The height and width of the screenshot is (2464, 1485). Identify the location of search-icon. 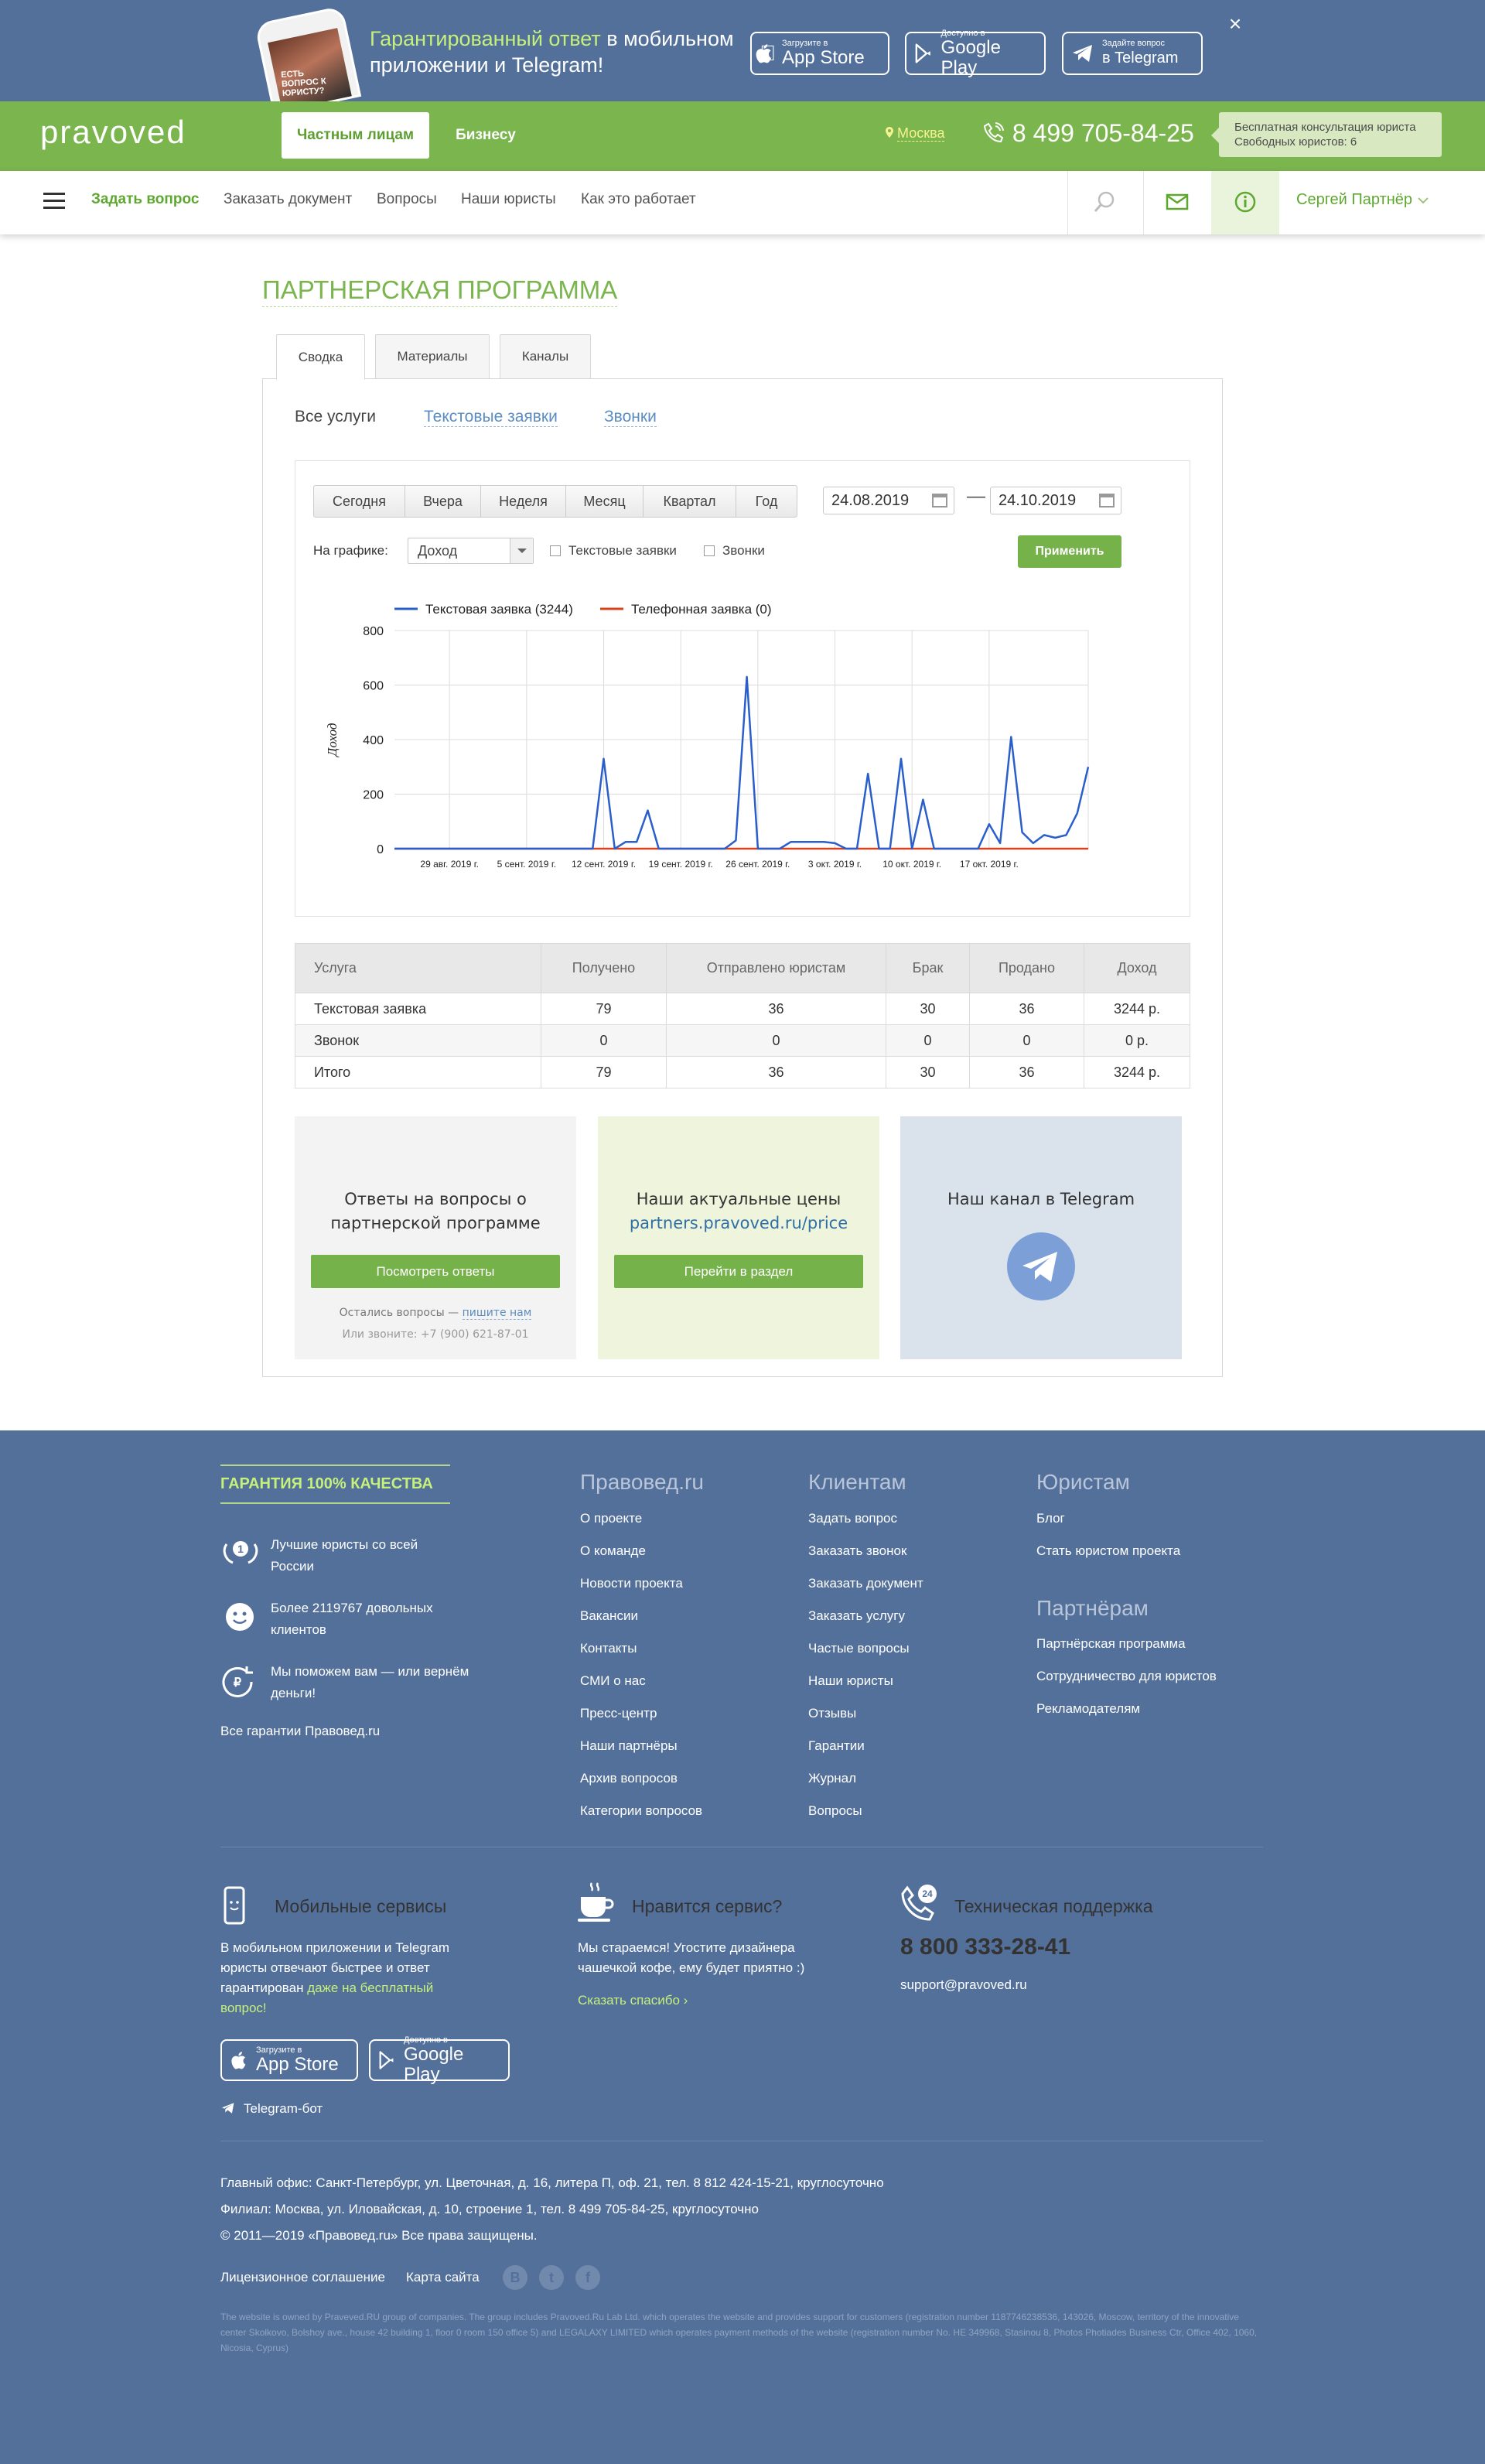
(1104, 203).